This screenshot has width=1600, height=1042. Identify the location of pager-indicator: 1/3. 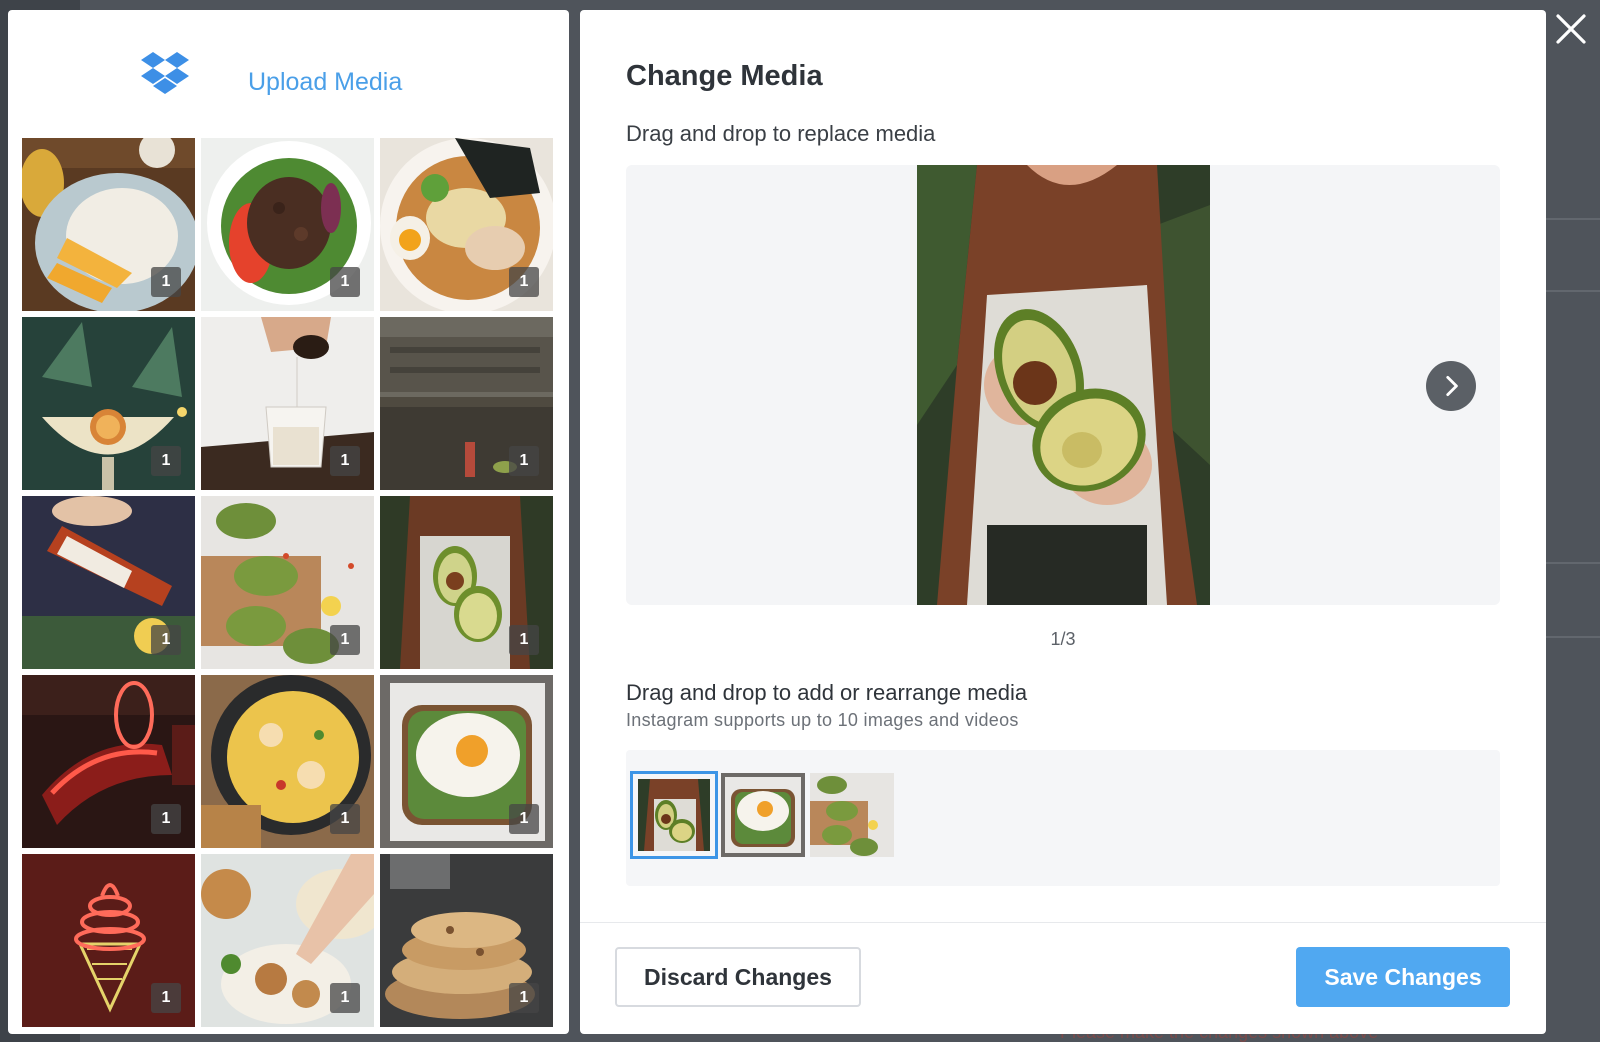
(1063, 639).